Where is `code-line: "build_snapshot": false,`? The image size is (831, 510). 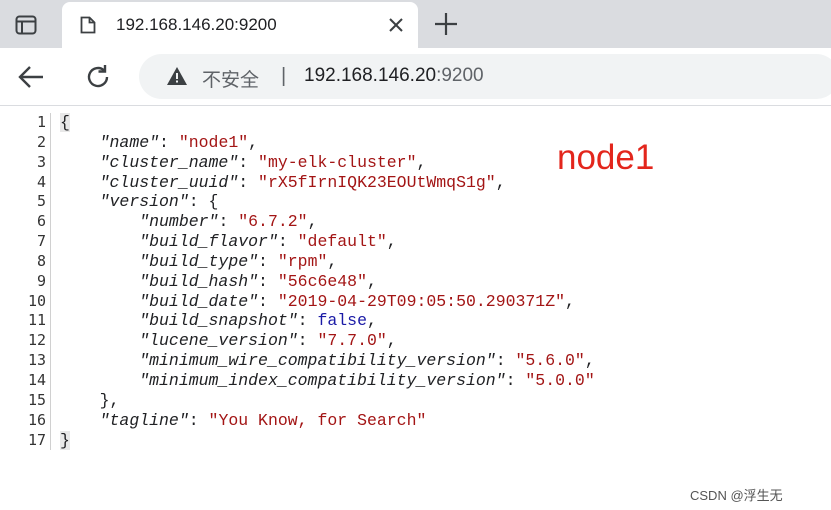 code-line: "build_snapshot": false, is located at coordinates (258, 321).